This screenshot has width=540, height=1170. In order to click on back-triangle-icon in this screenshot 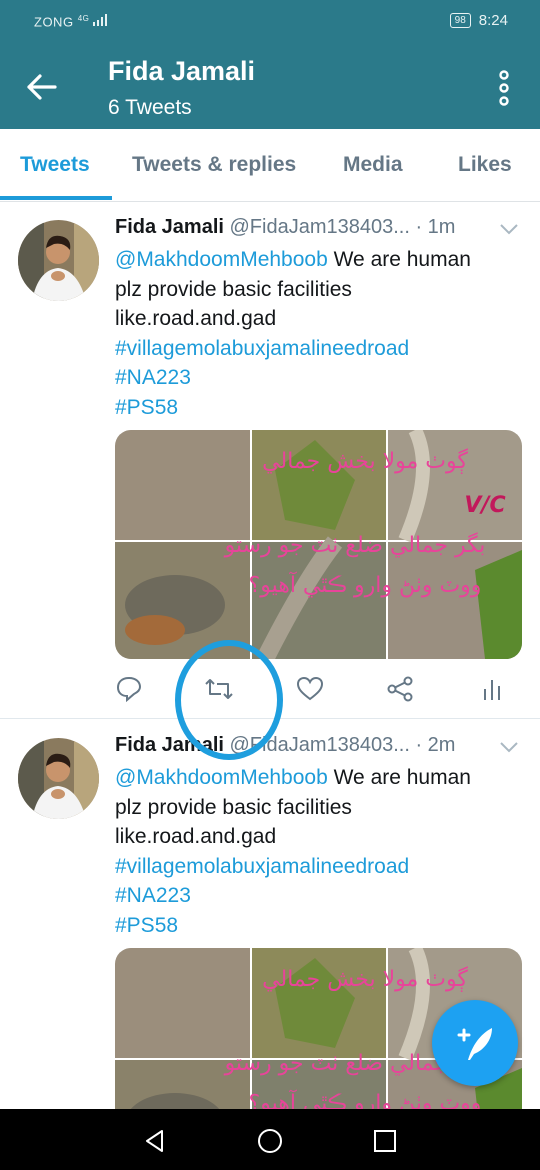, I will do `click(155, 1141)`.